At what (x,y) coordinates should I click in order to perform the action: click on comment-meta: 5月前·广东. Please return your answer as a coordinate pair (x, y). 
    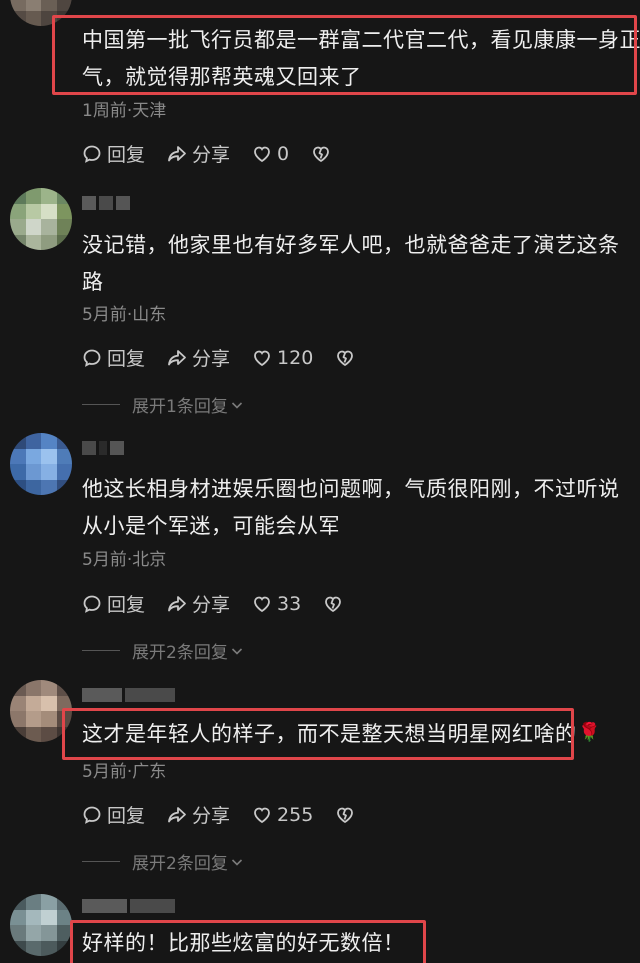
    Looking at the image, I should click on (124, 772).